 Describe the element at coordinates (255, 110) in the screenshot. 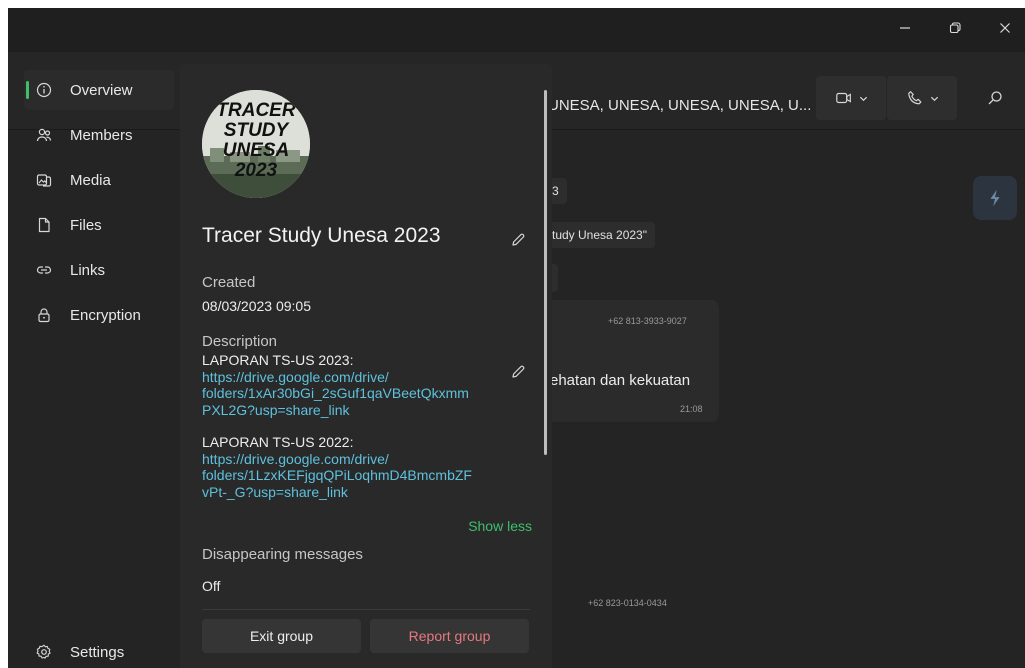

I see `avatar-text: TRACER` at that location.